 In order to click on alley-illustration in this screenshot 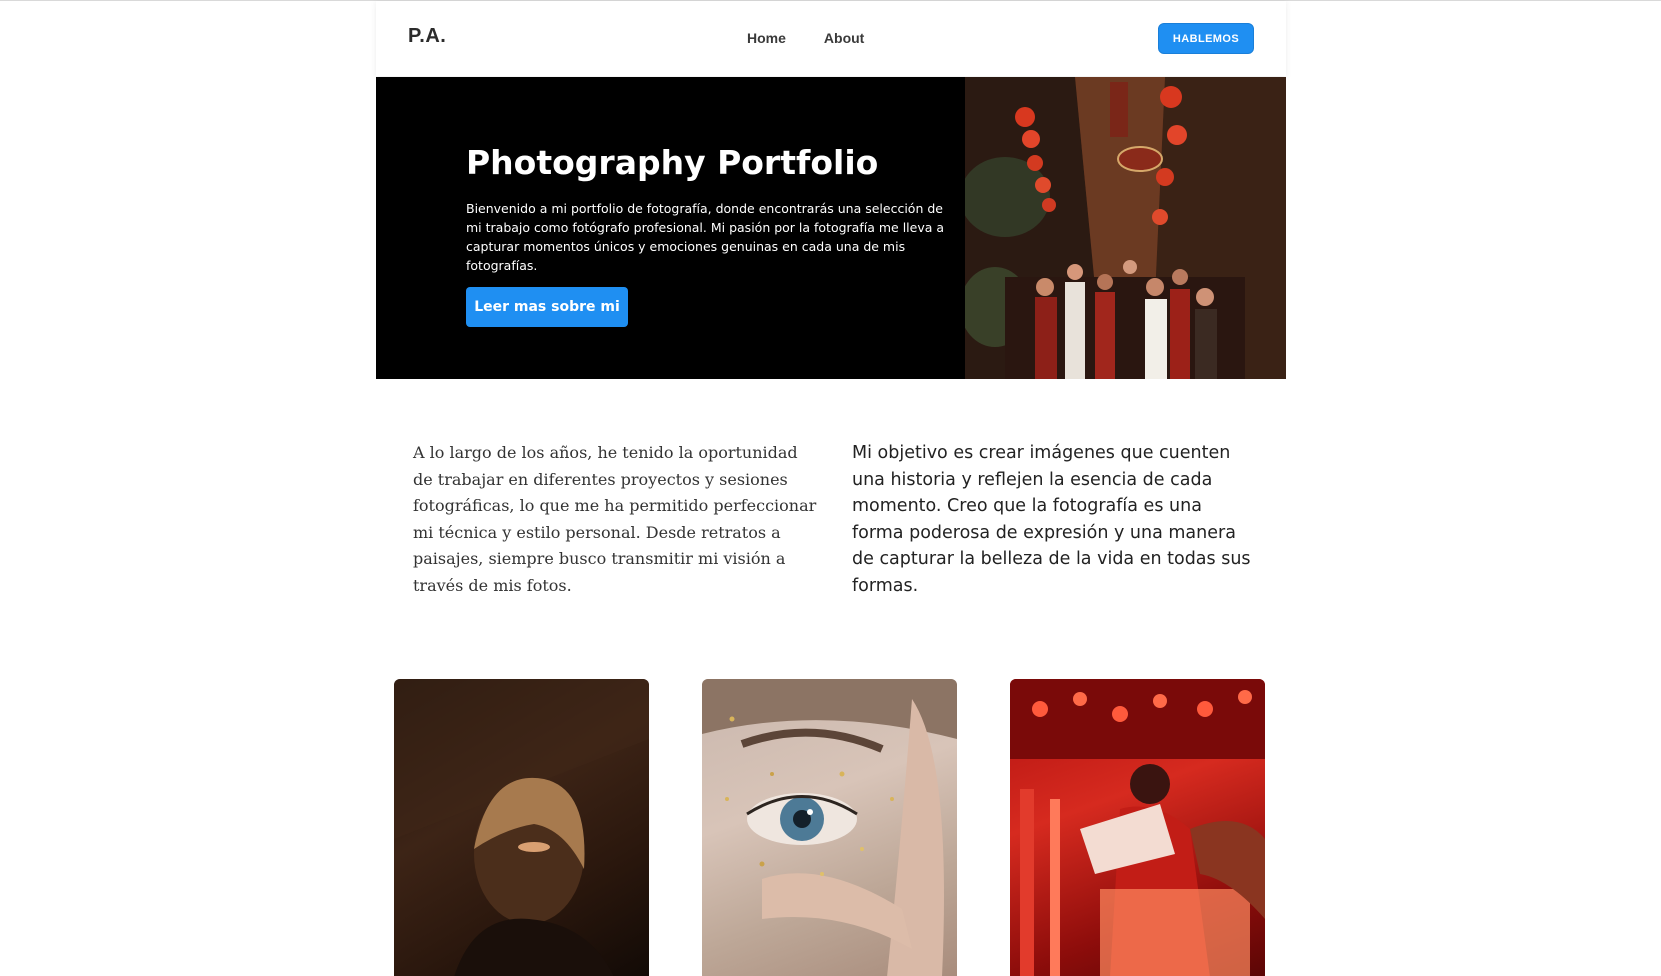, I will do `click(1125, 228)`.